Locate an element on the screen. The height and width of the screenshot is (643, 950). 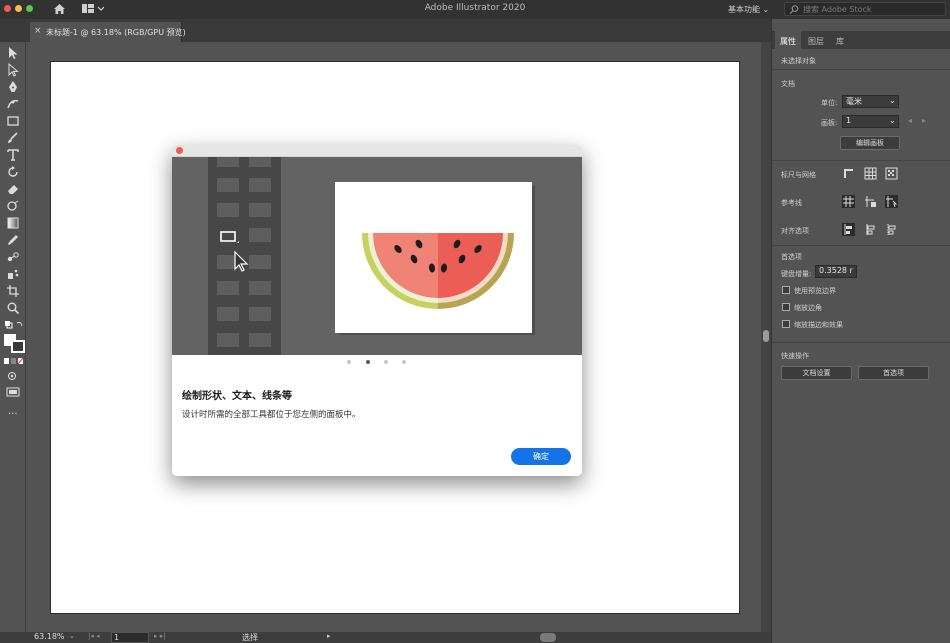
stock-search-input: 搜索 Adobe Stock is located at coordinates (865, 9).